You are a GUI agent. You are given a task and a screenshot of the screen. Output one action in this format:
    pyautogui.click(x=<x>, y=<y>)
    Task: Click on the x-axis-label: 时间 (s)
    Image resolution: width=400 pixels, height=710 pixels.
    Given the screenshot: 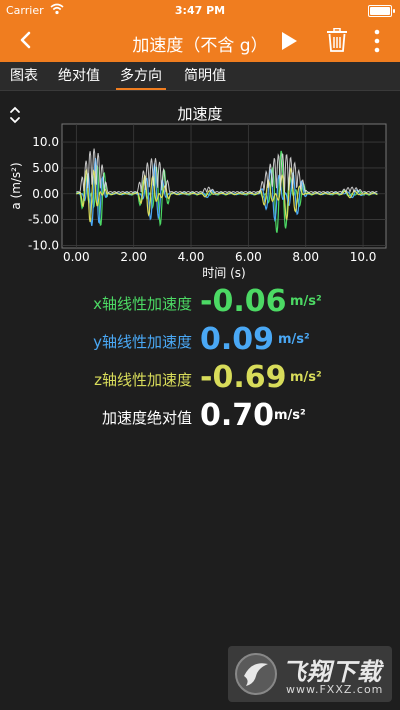 What is the action you would take?
    pyautogui.click(x=223, y=273)
    